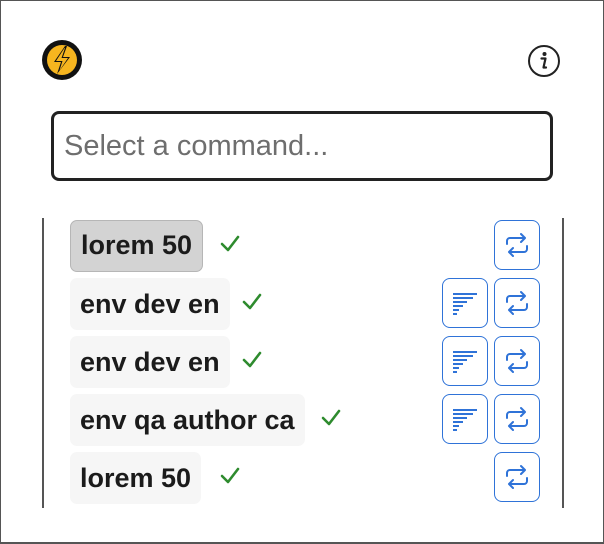  Describe the element at coordinates (544, 61) in the screenshot. I see `info-icon` at that location.